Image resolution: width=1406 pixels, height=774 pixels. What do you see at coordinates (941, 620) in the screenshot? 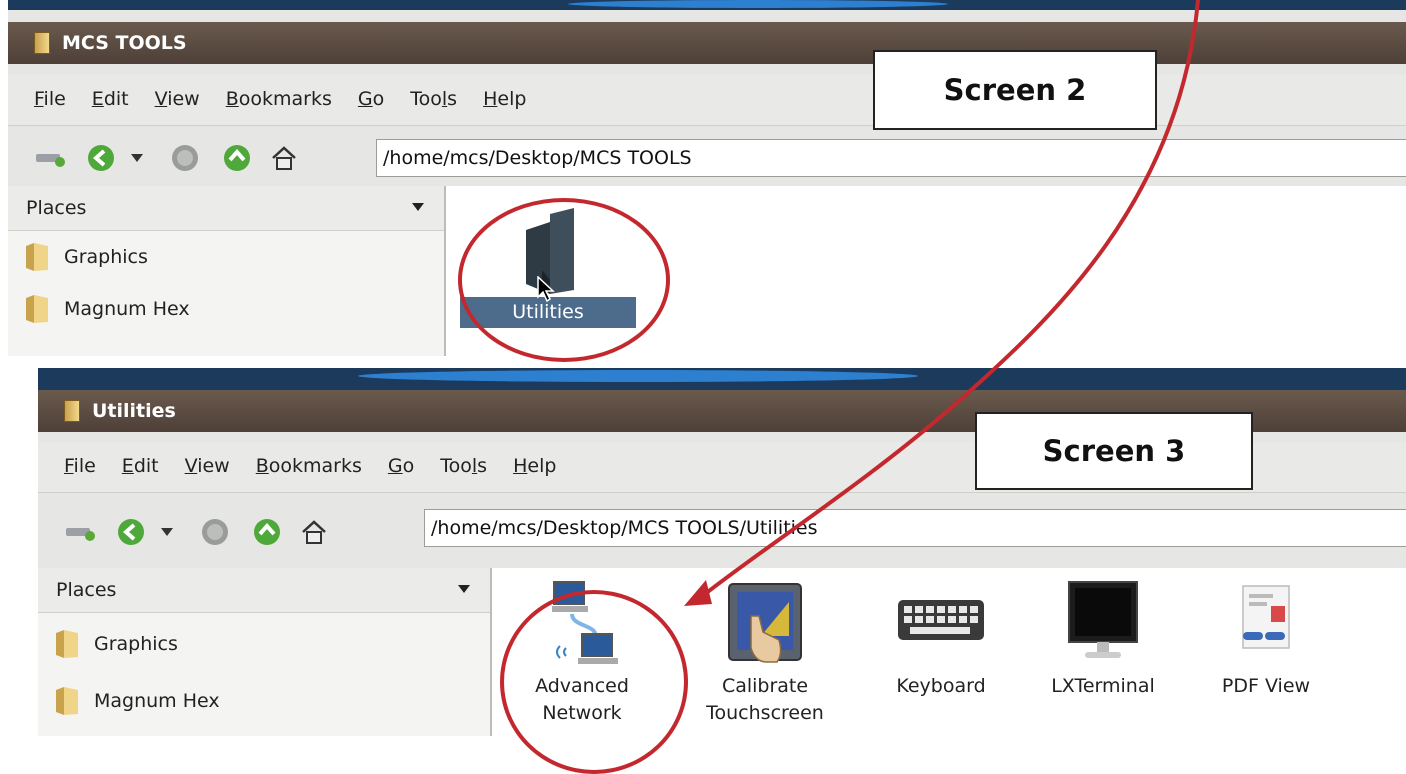
I see `keyboard-icon` at bounding box center [941, 620].